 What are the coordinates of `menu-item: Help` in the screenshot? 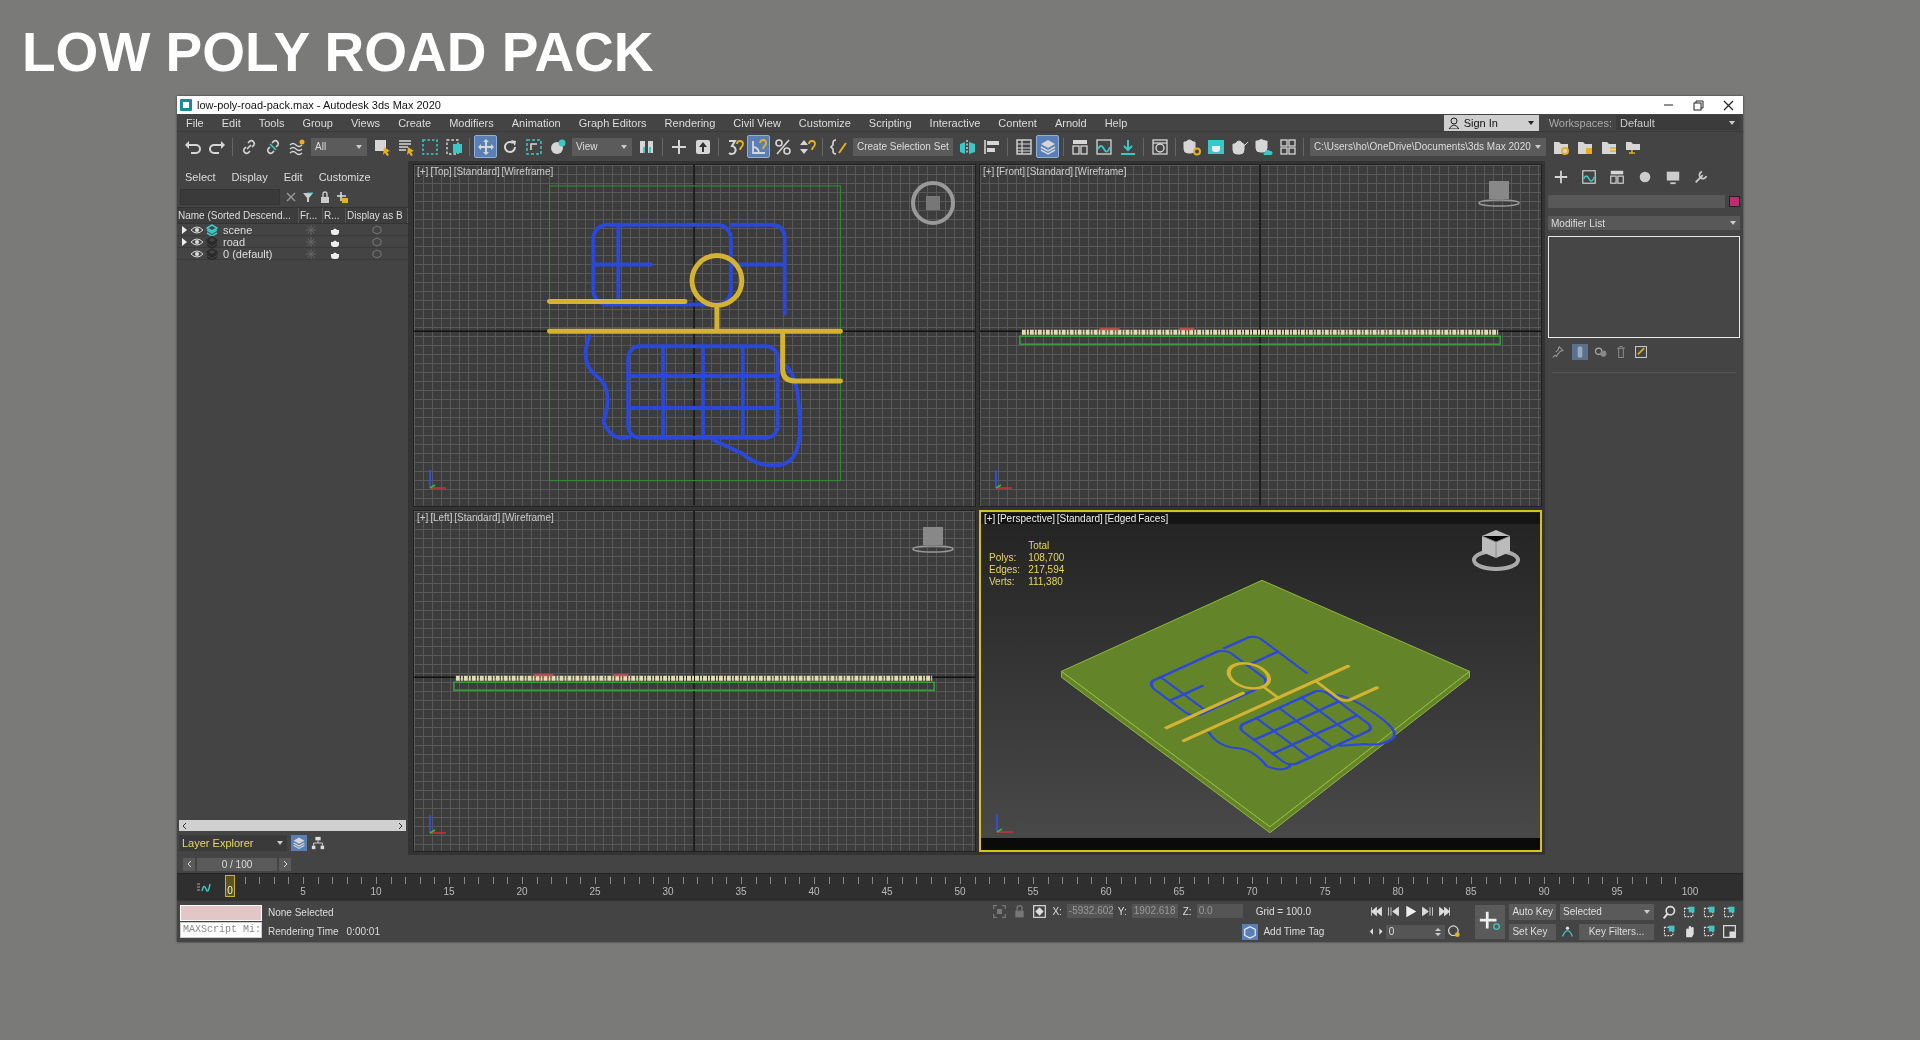 It's located at (1116, 122).